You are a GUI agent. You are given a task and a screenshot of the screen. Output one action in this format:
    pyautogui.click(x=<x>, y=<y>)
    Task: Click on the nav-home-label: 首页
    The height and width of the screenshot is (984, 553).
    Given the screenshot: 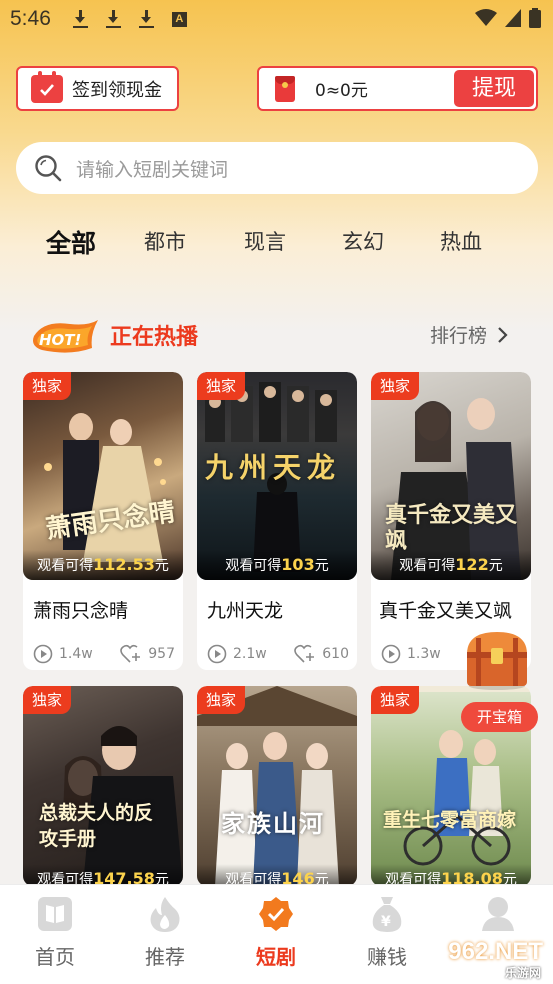 What is the action you would take?
    pyautogui.click(x=55, y=957)
    